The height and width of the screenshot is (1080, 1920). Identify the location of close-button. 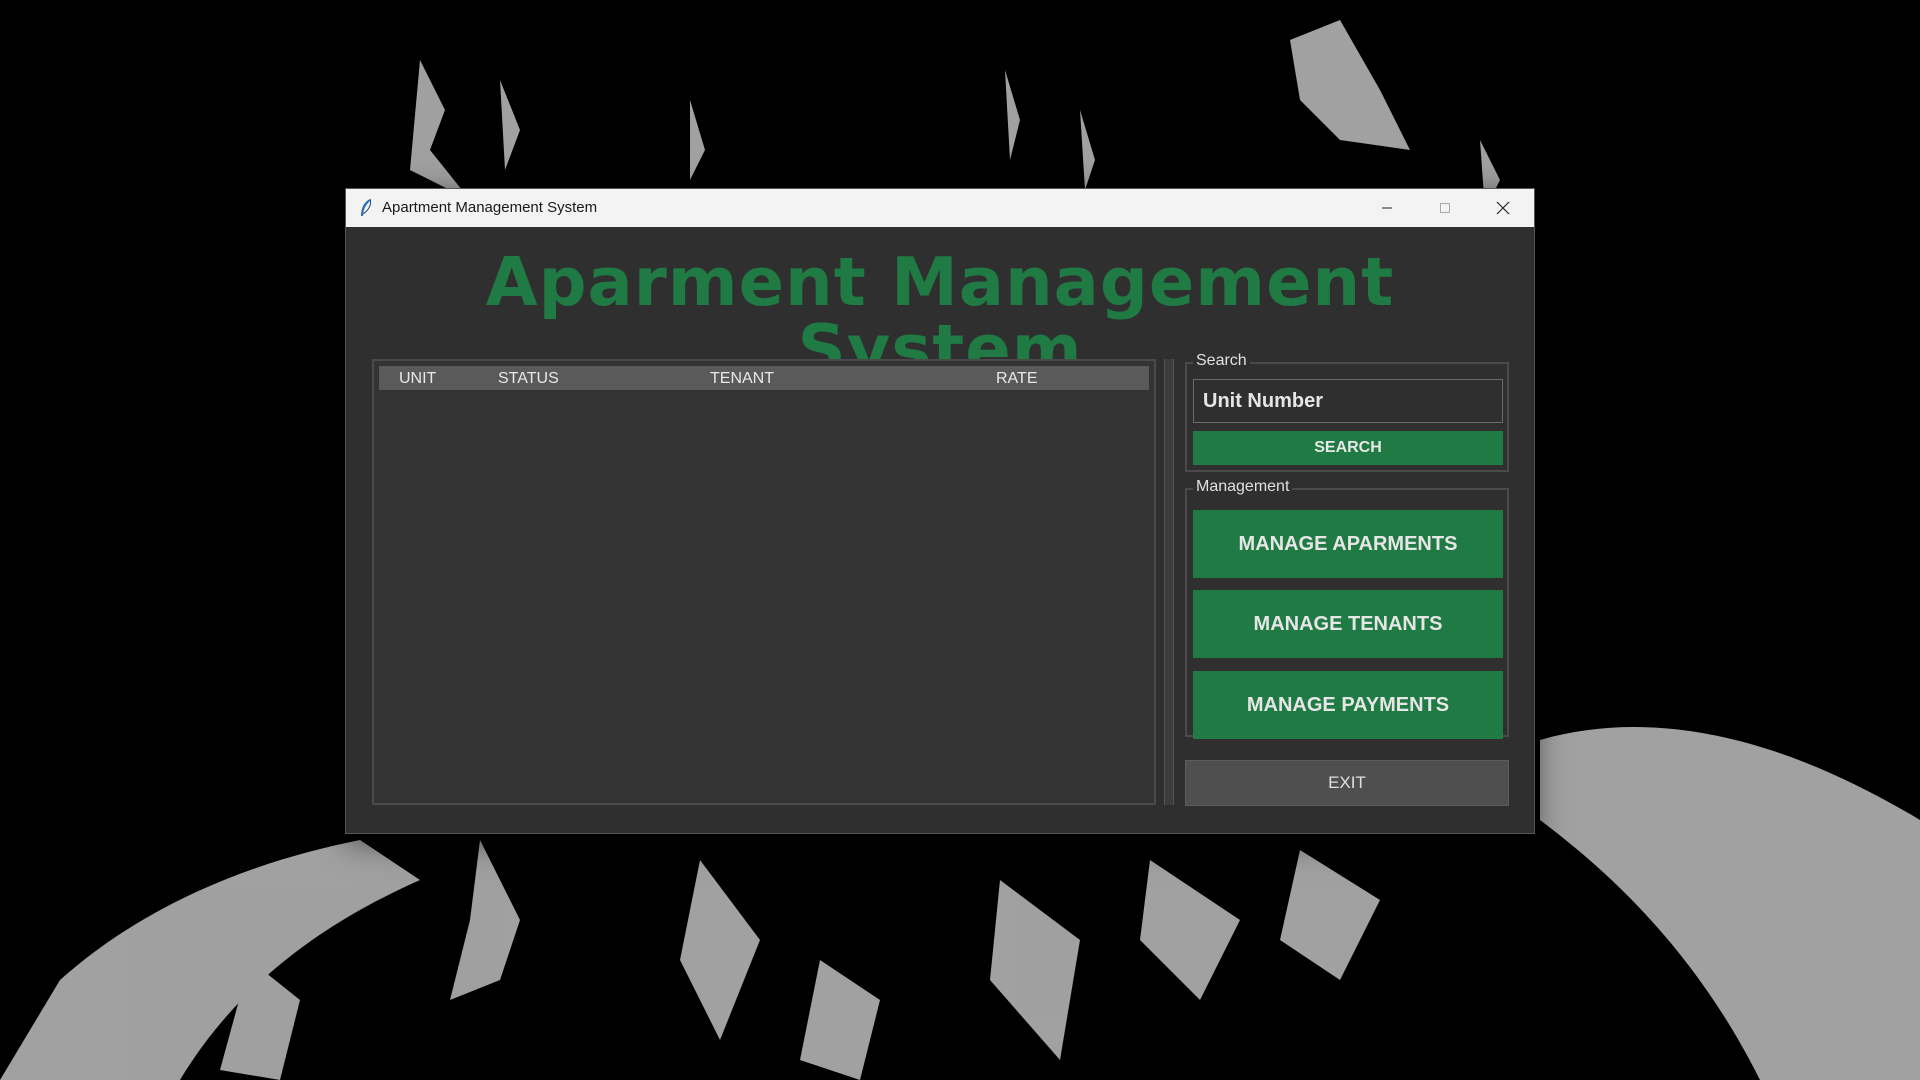
(1503, 208).